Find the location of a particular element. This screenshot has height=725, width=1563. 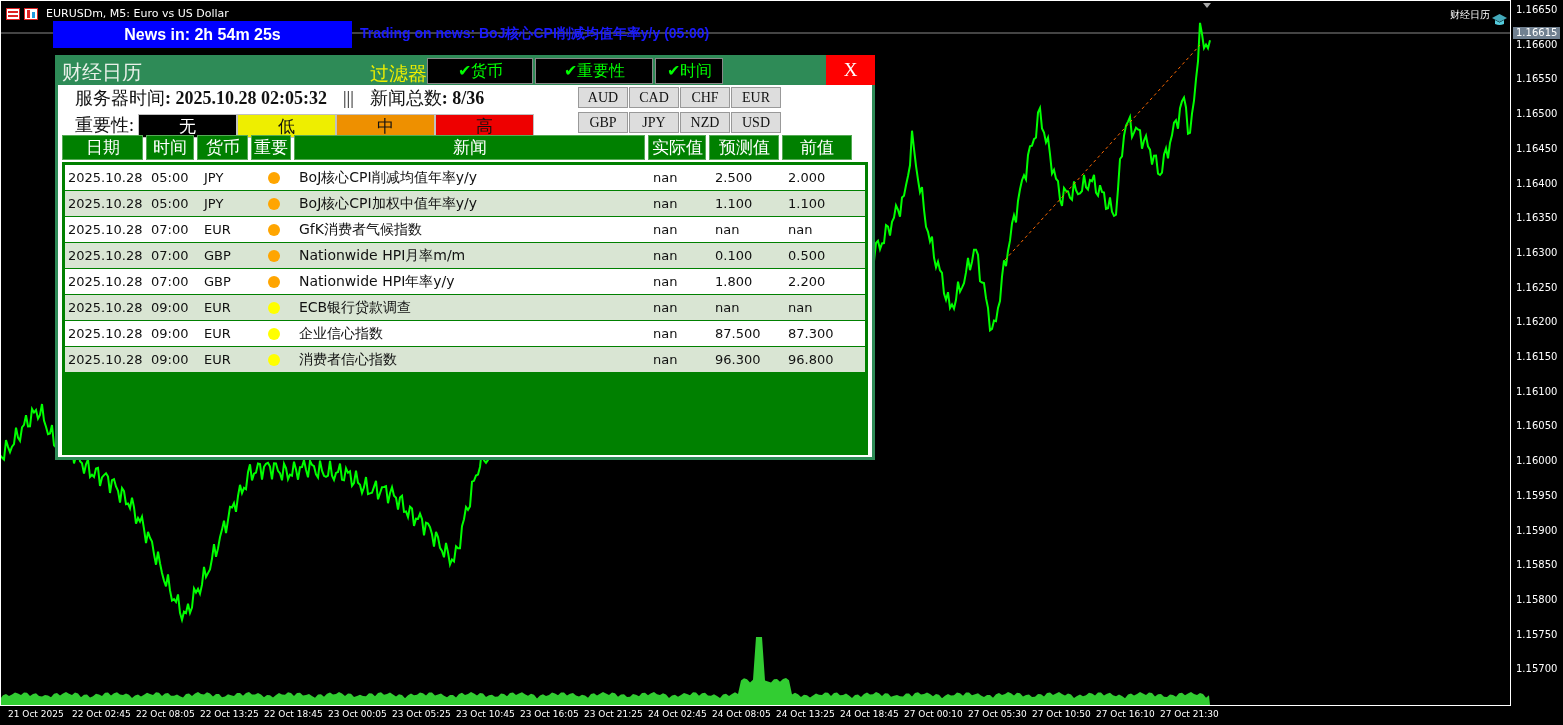

time-label: 24 Oct 13:25 is located at coordinates (805, 714).